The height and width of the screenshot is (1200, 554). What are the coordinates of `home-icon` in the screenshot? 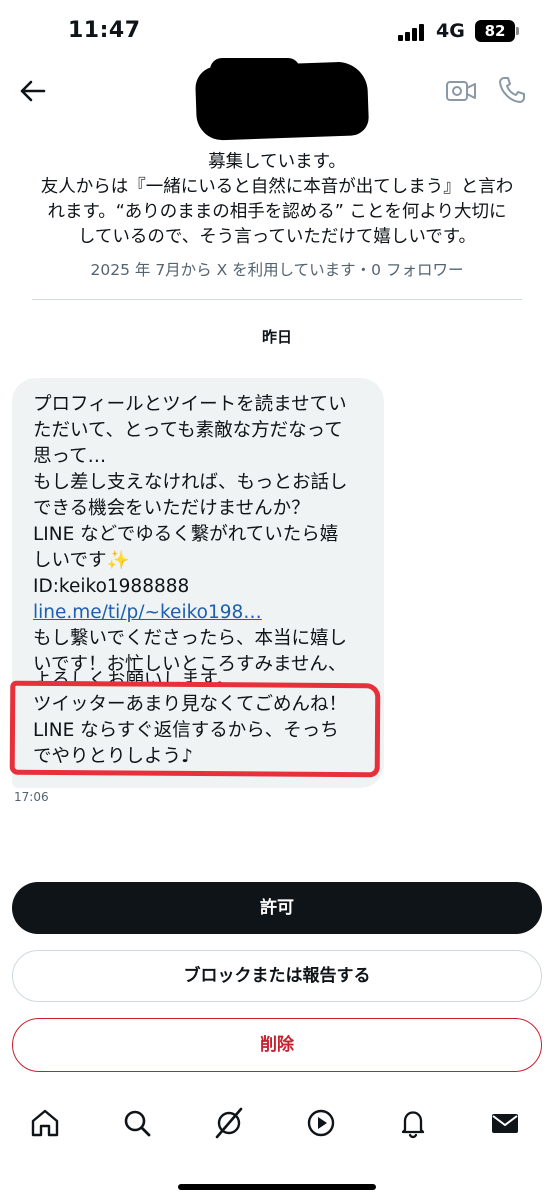 It's located at (45, 1123).